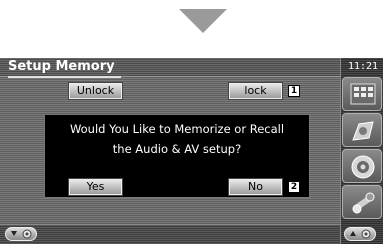  I want to click on side-menu-setup-button, so click(362, 202).